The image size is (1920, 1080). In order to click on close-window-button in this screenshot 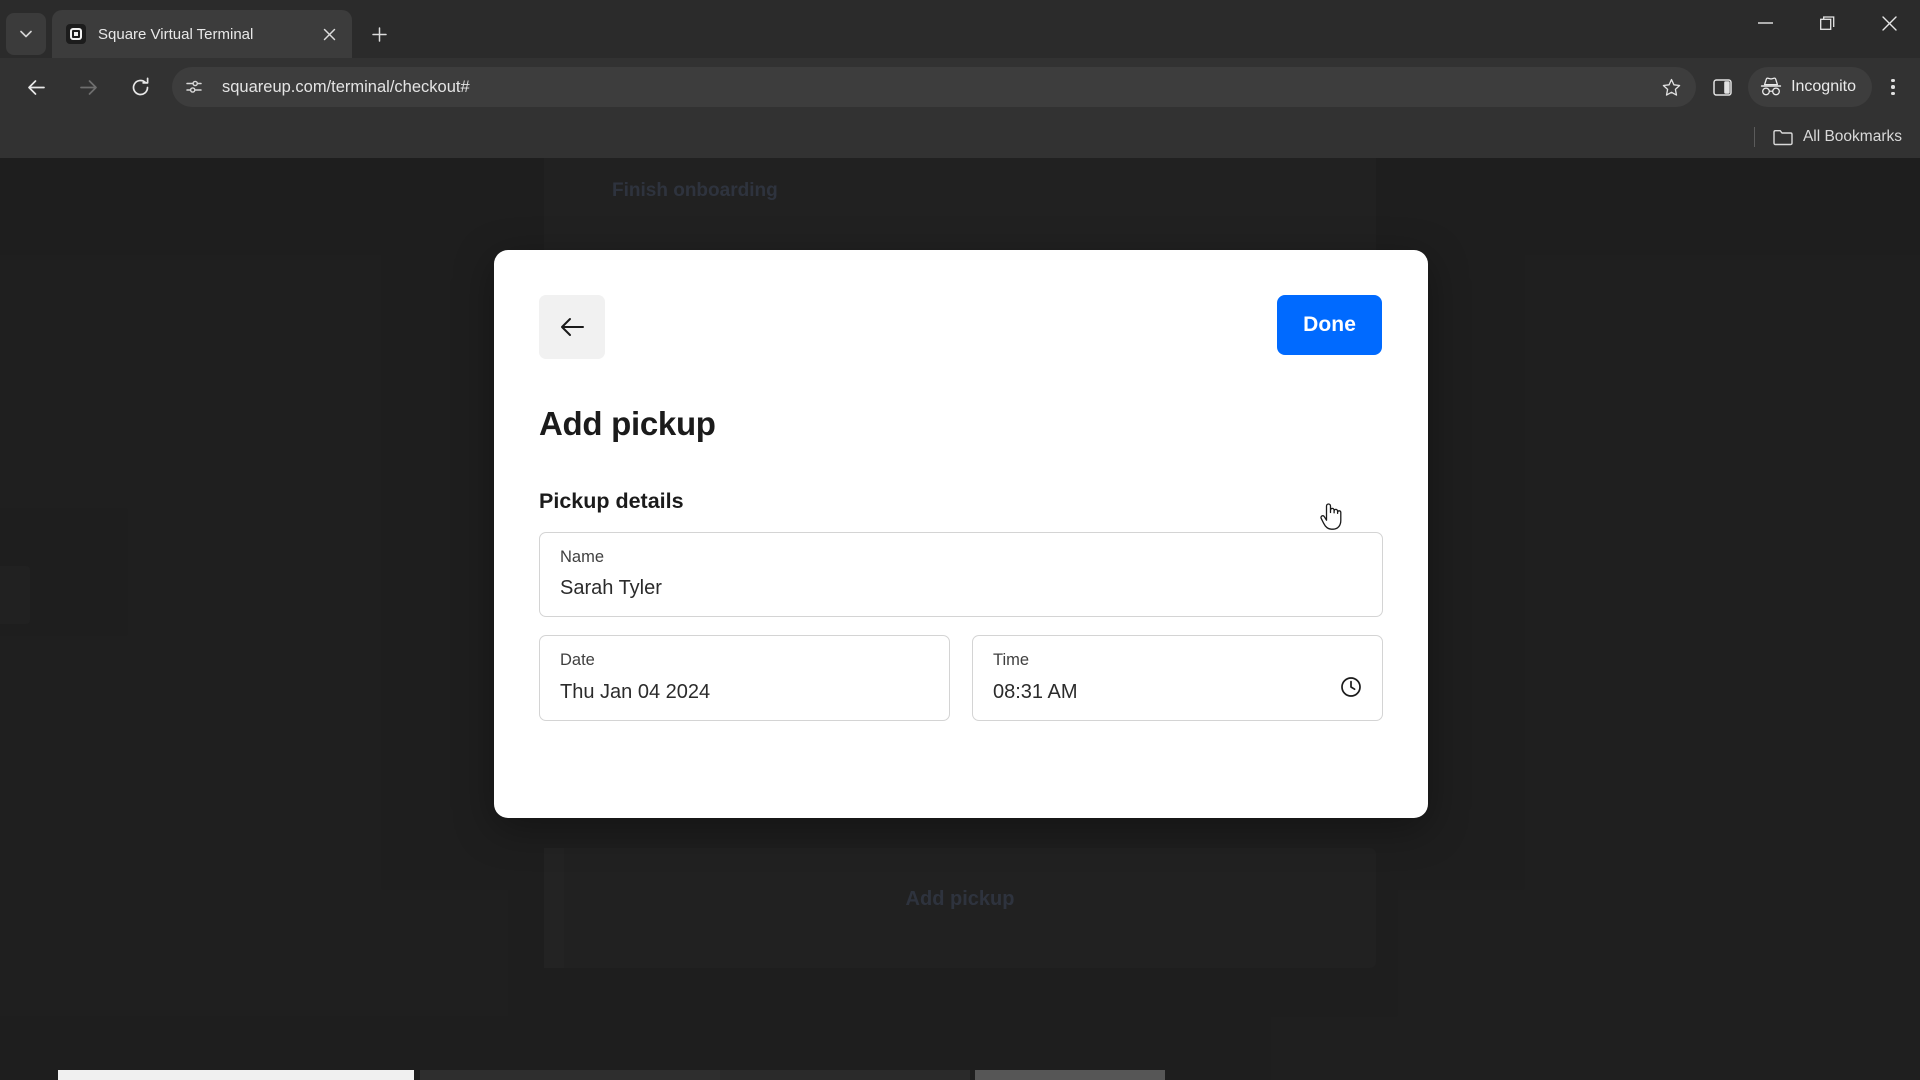, I will do `click(1889, 23)`.